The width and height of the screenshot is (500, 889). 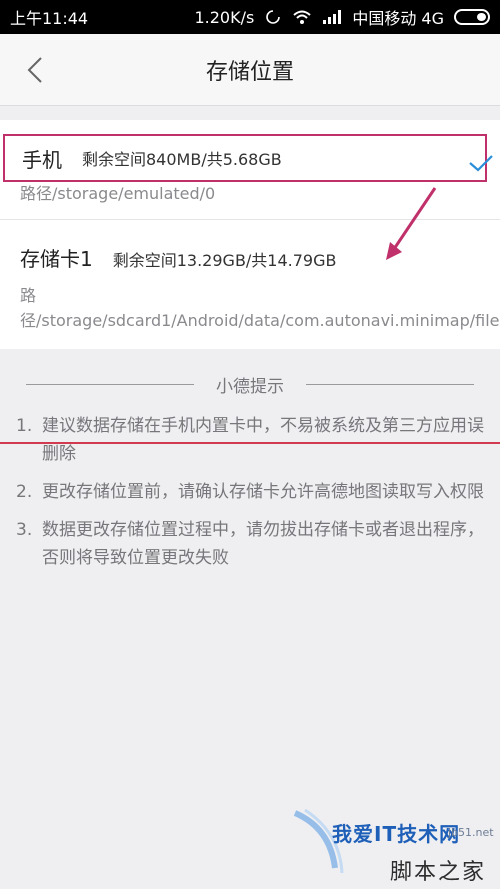 What do you see at coordinates (273, 17) in the screenshot?
I see `sync-icon` at bounding box center [273, 17].